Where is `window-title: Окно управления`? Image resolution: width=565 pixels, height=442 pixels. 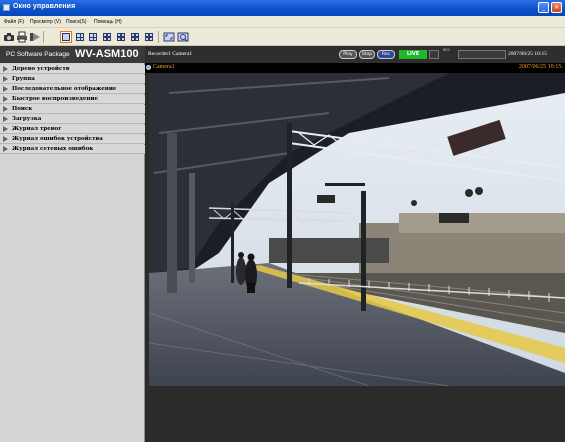 window-title: Окно управления is located at coordinates (44, 6).